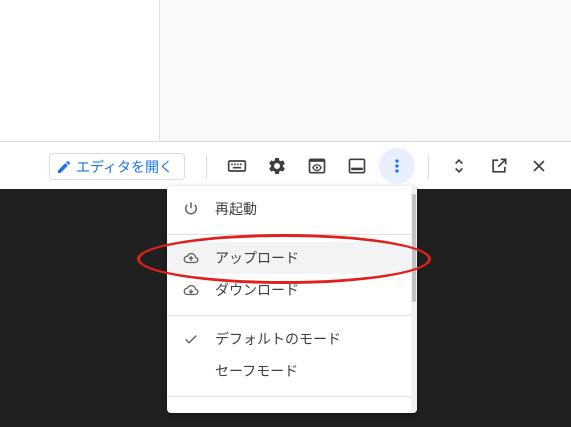 This screenshot has height=427, width=571. What do you see at coordinates (289, 209) in the screenshot?
I see `menu-item-restart: 再起動` at bounding box center [289, 209].